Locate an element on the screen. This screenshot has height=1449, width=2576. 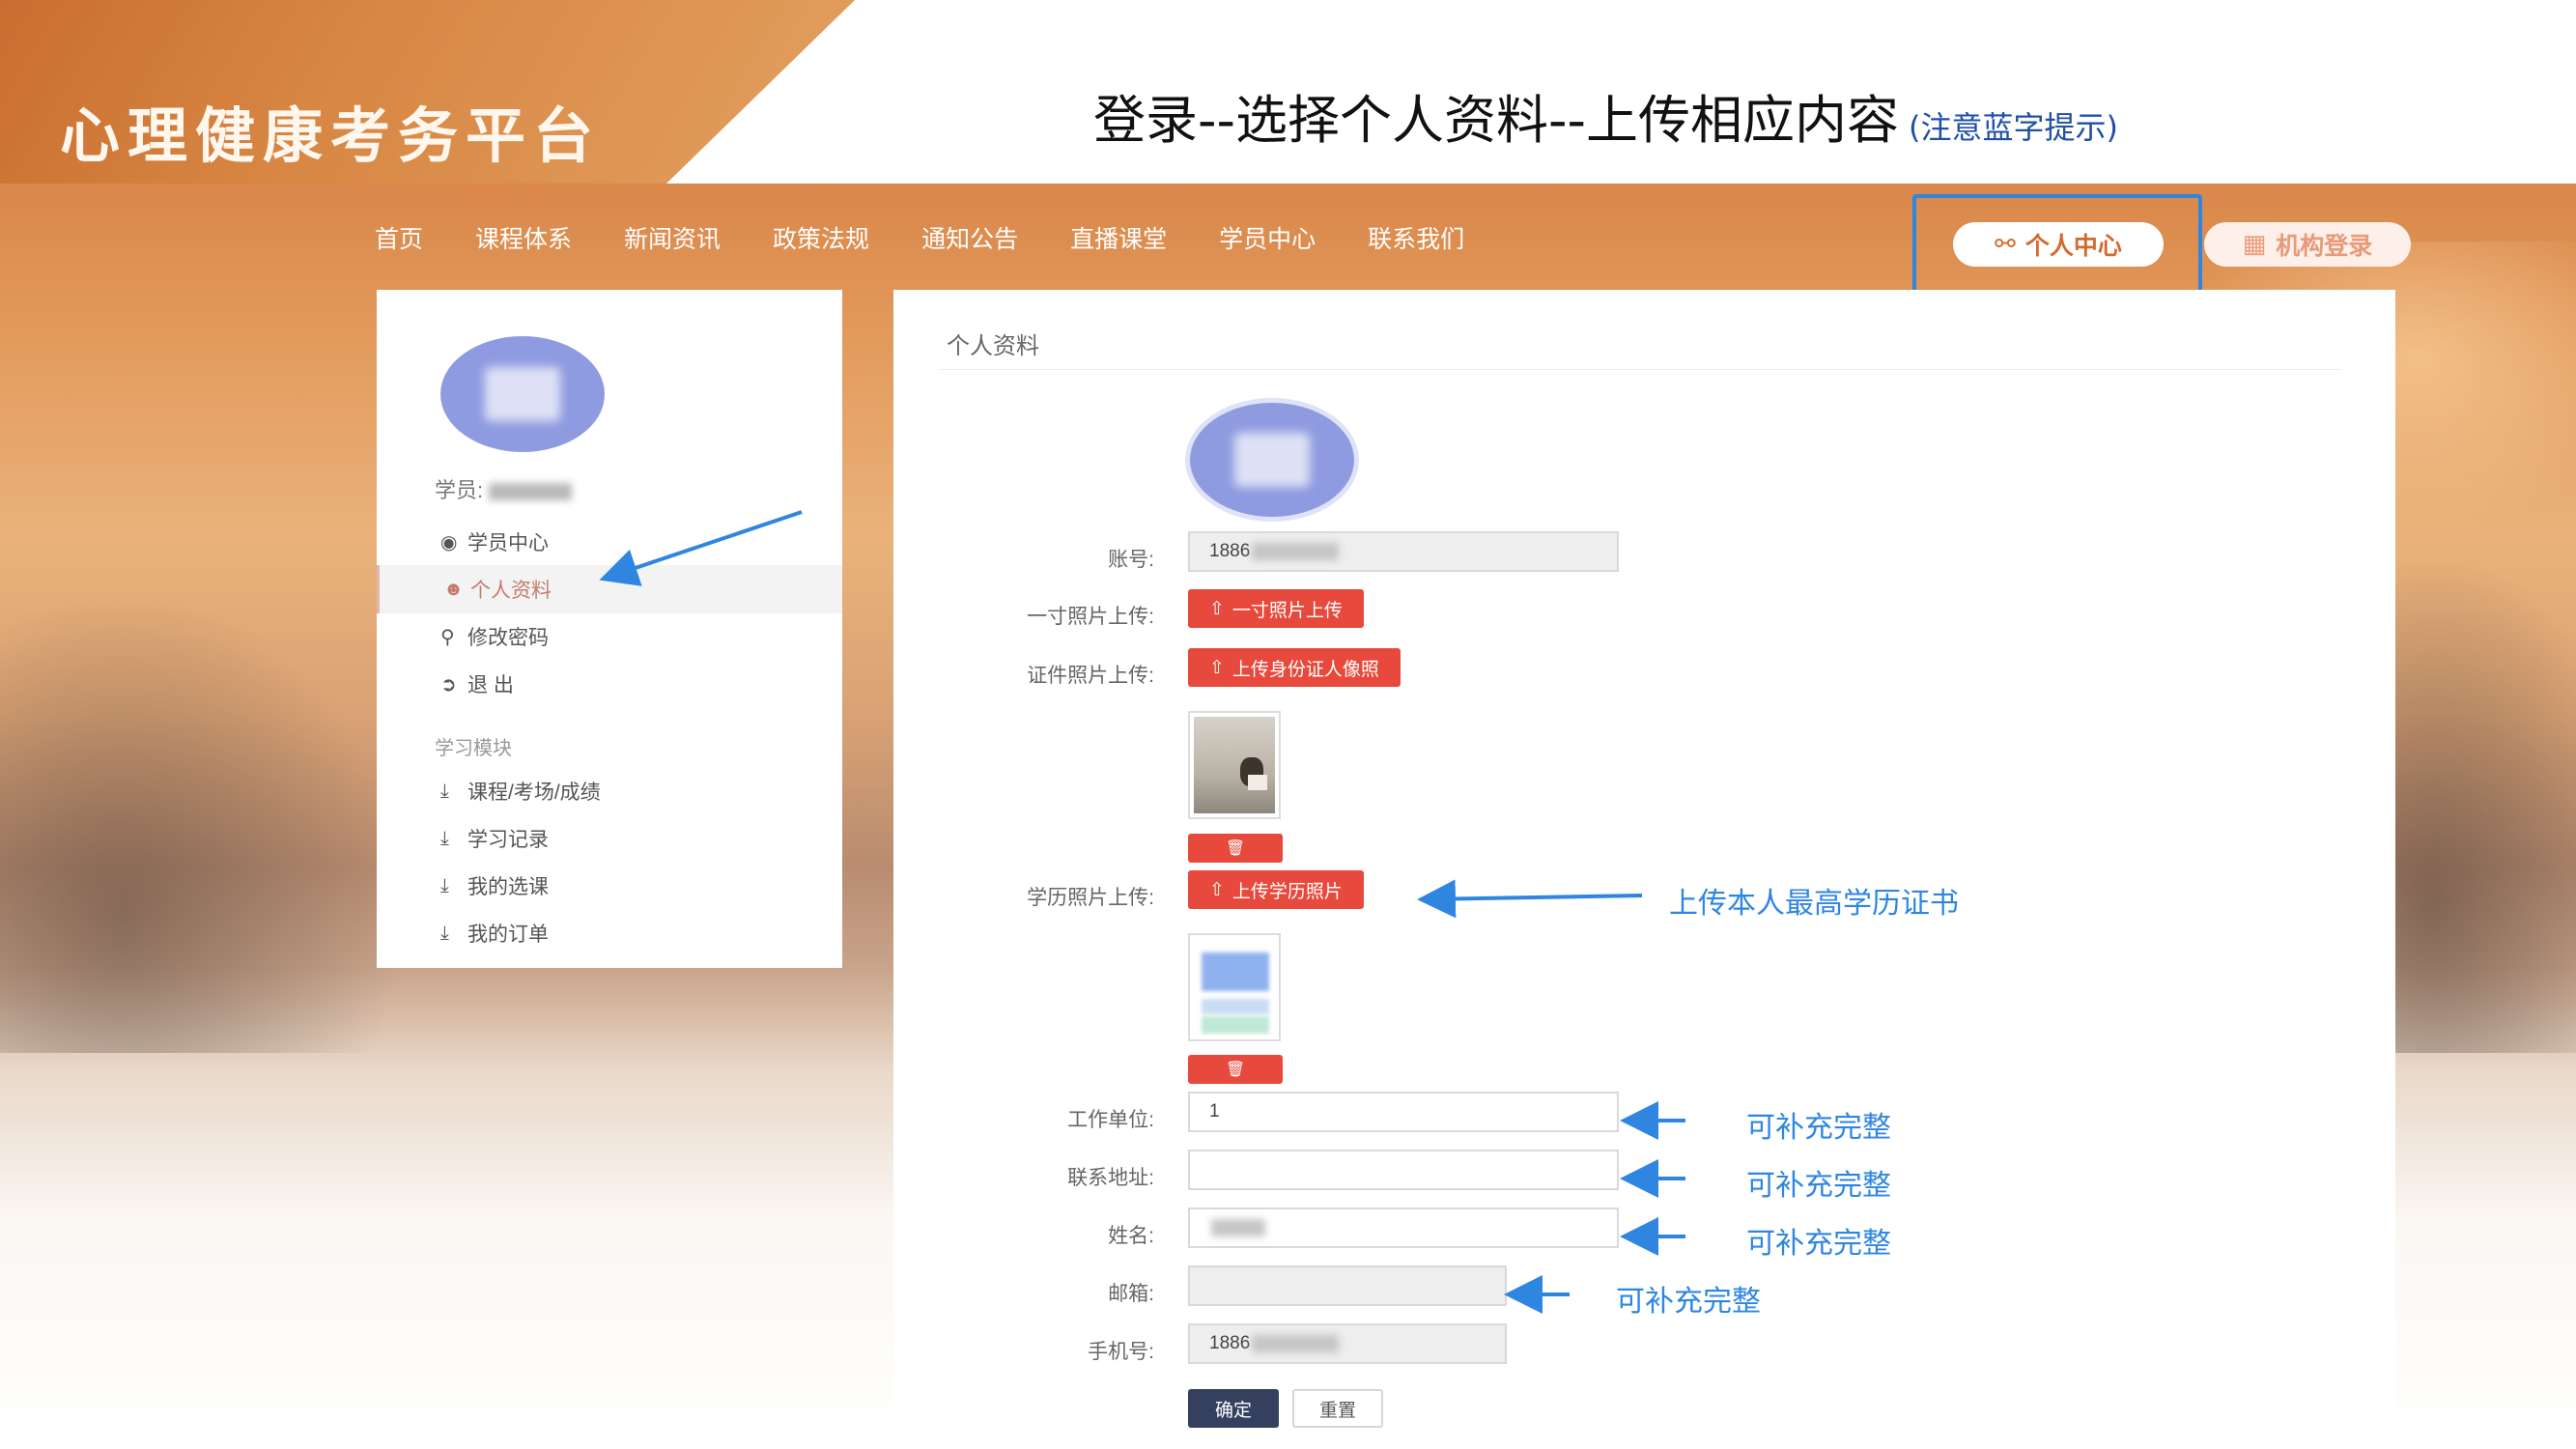
sidebar-item-profile: ☻ 个人资料 is located at coordinates (609, 589).